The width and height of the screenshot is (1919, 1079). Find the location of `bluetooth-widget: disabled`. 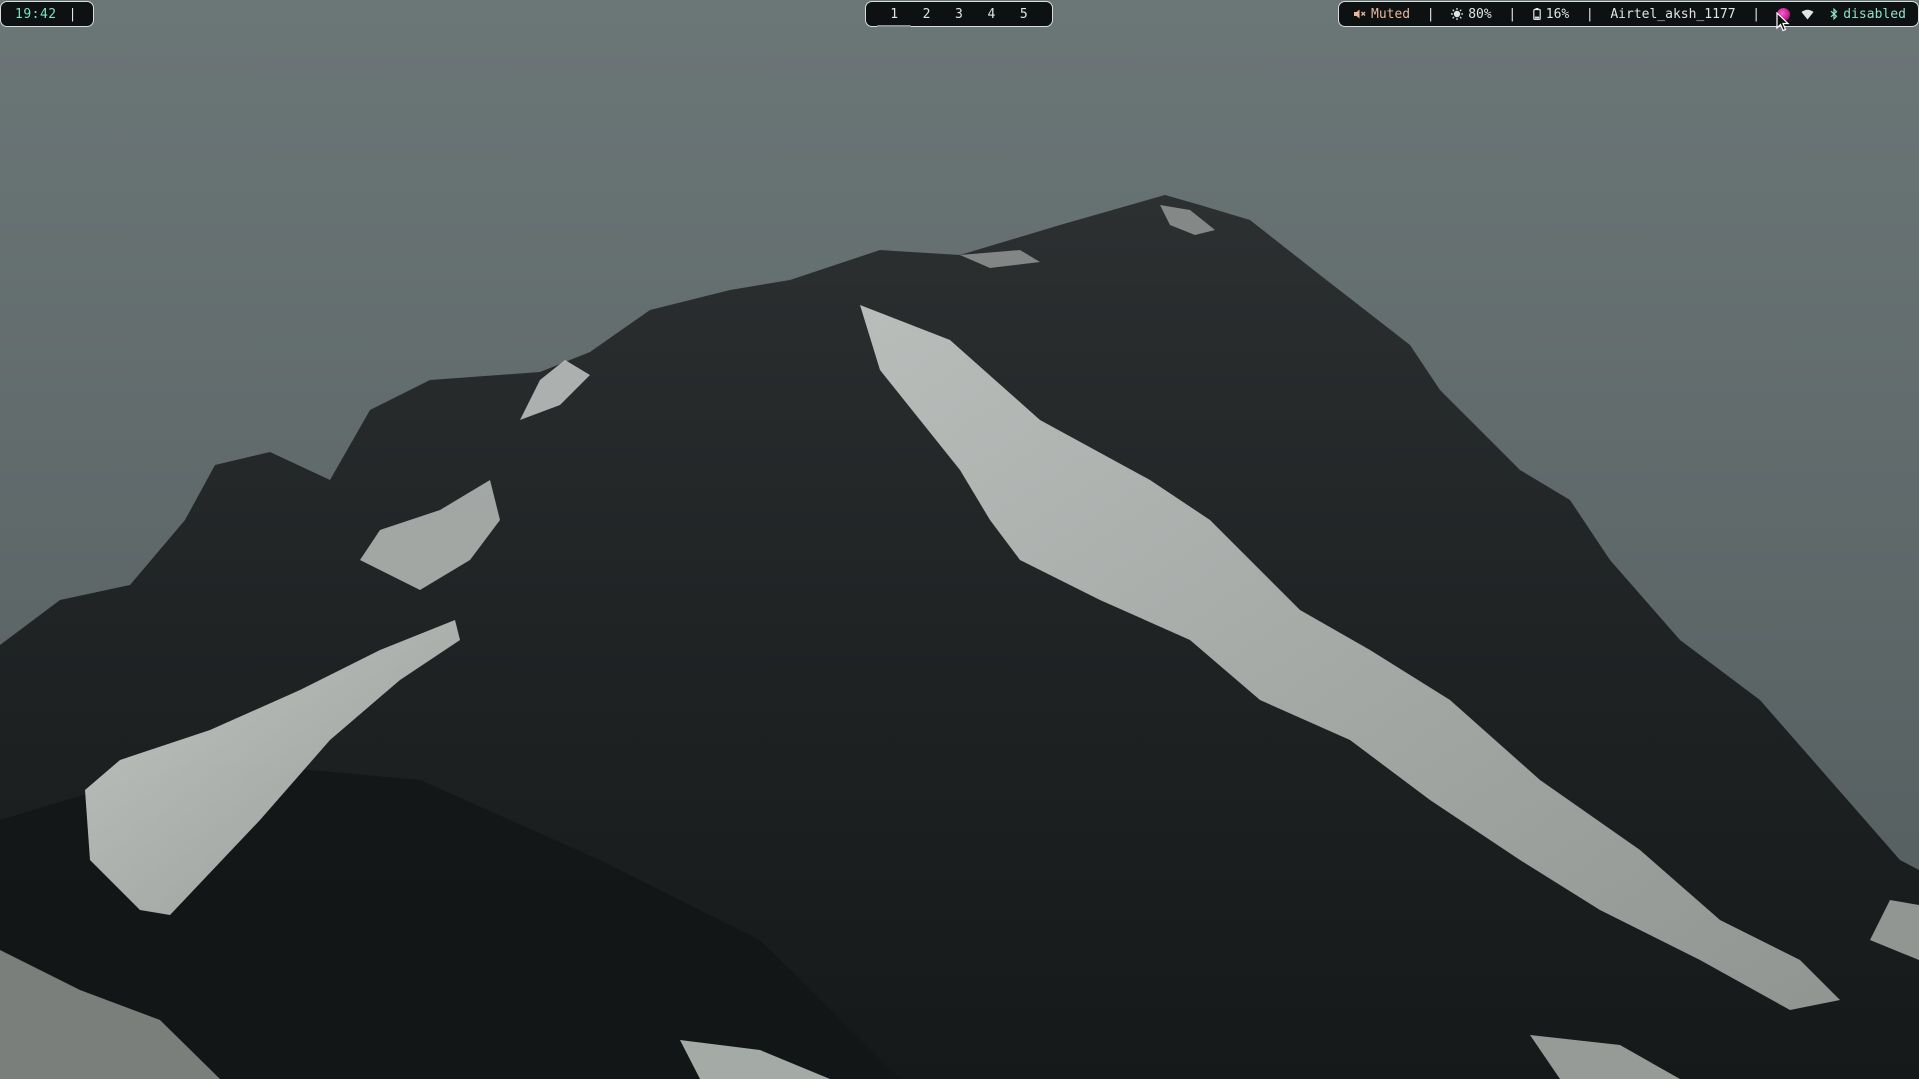

bluetooth-widget: disabled is located at coordinates (1868, 14).